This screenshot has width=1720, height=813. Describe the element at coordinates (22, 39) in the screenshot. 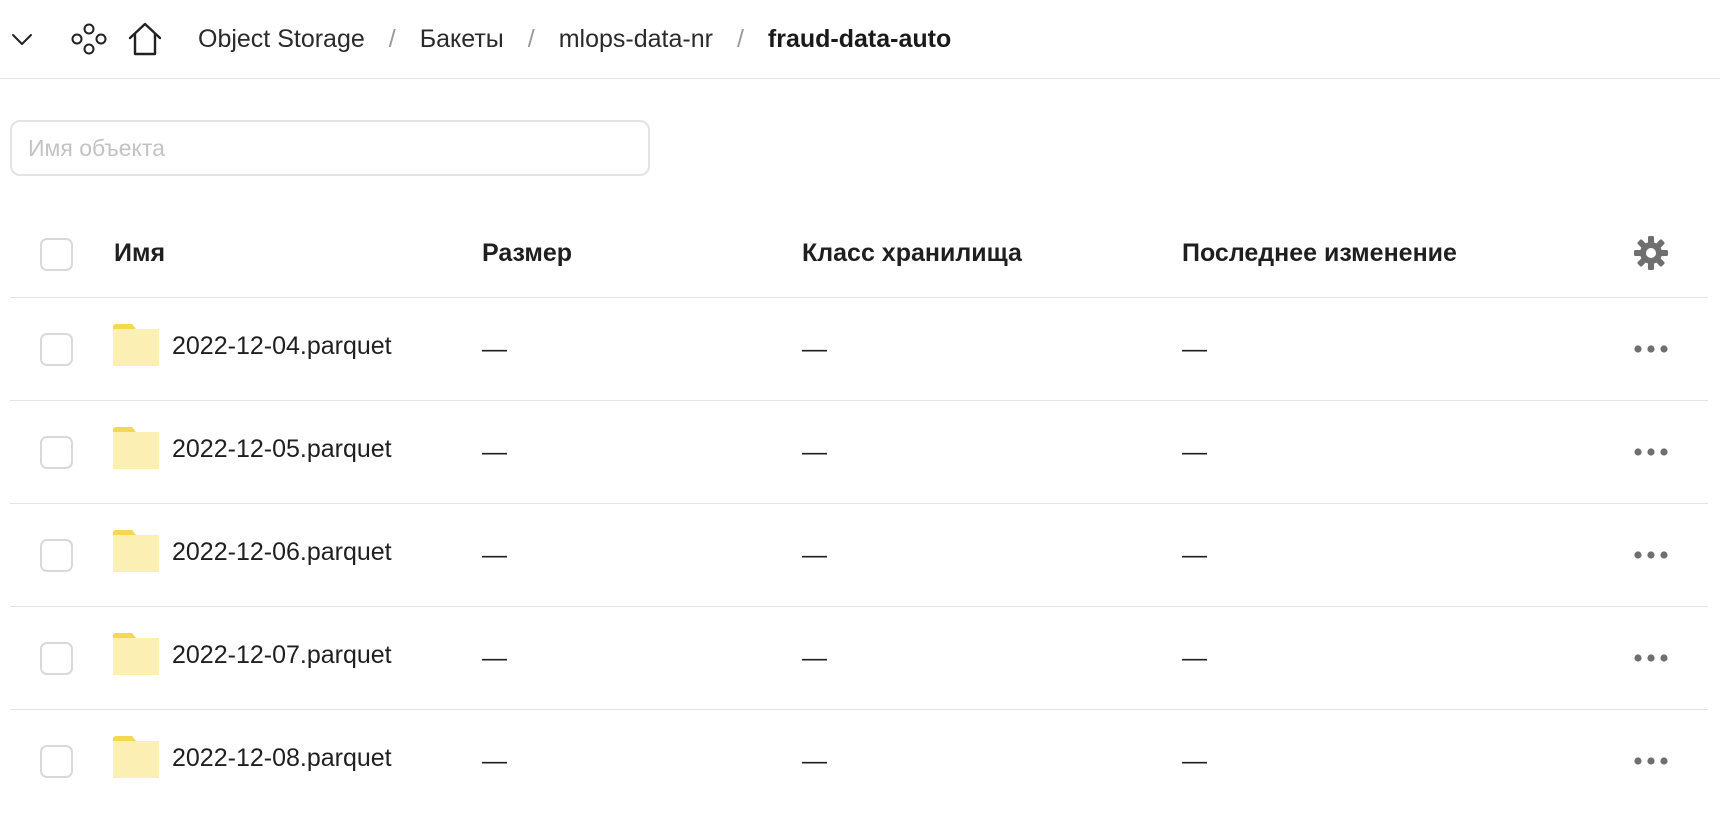

I see `chevron-down-icon` at that location.